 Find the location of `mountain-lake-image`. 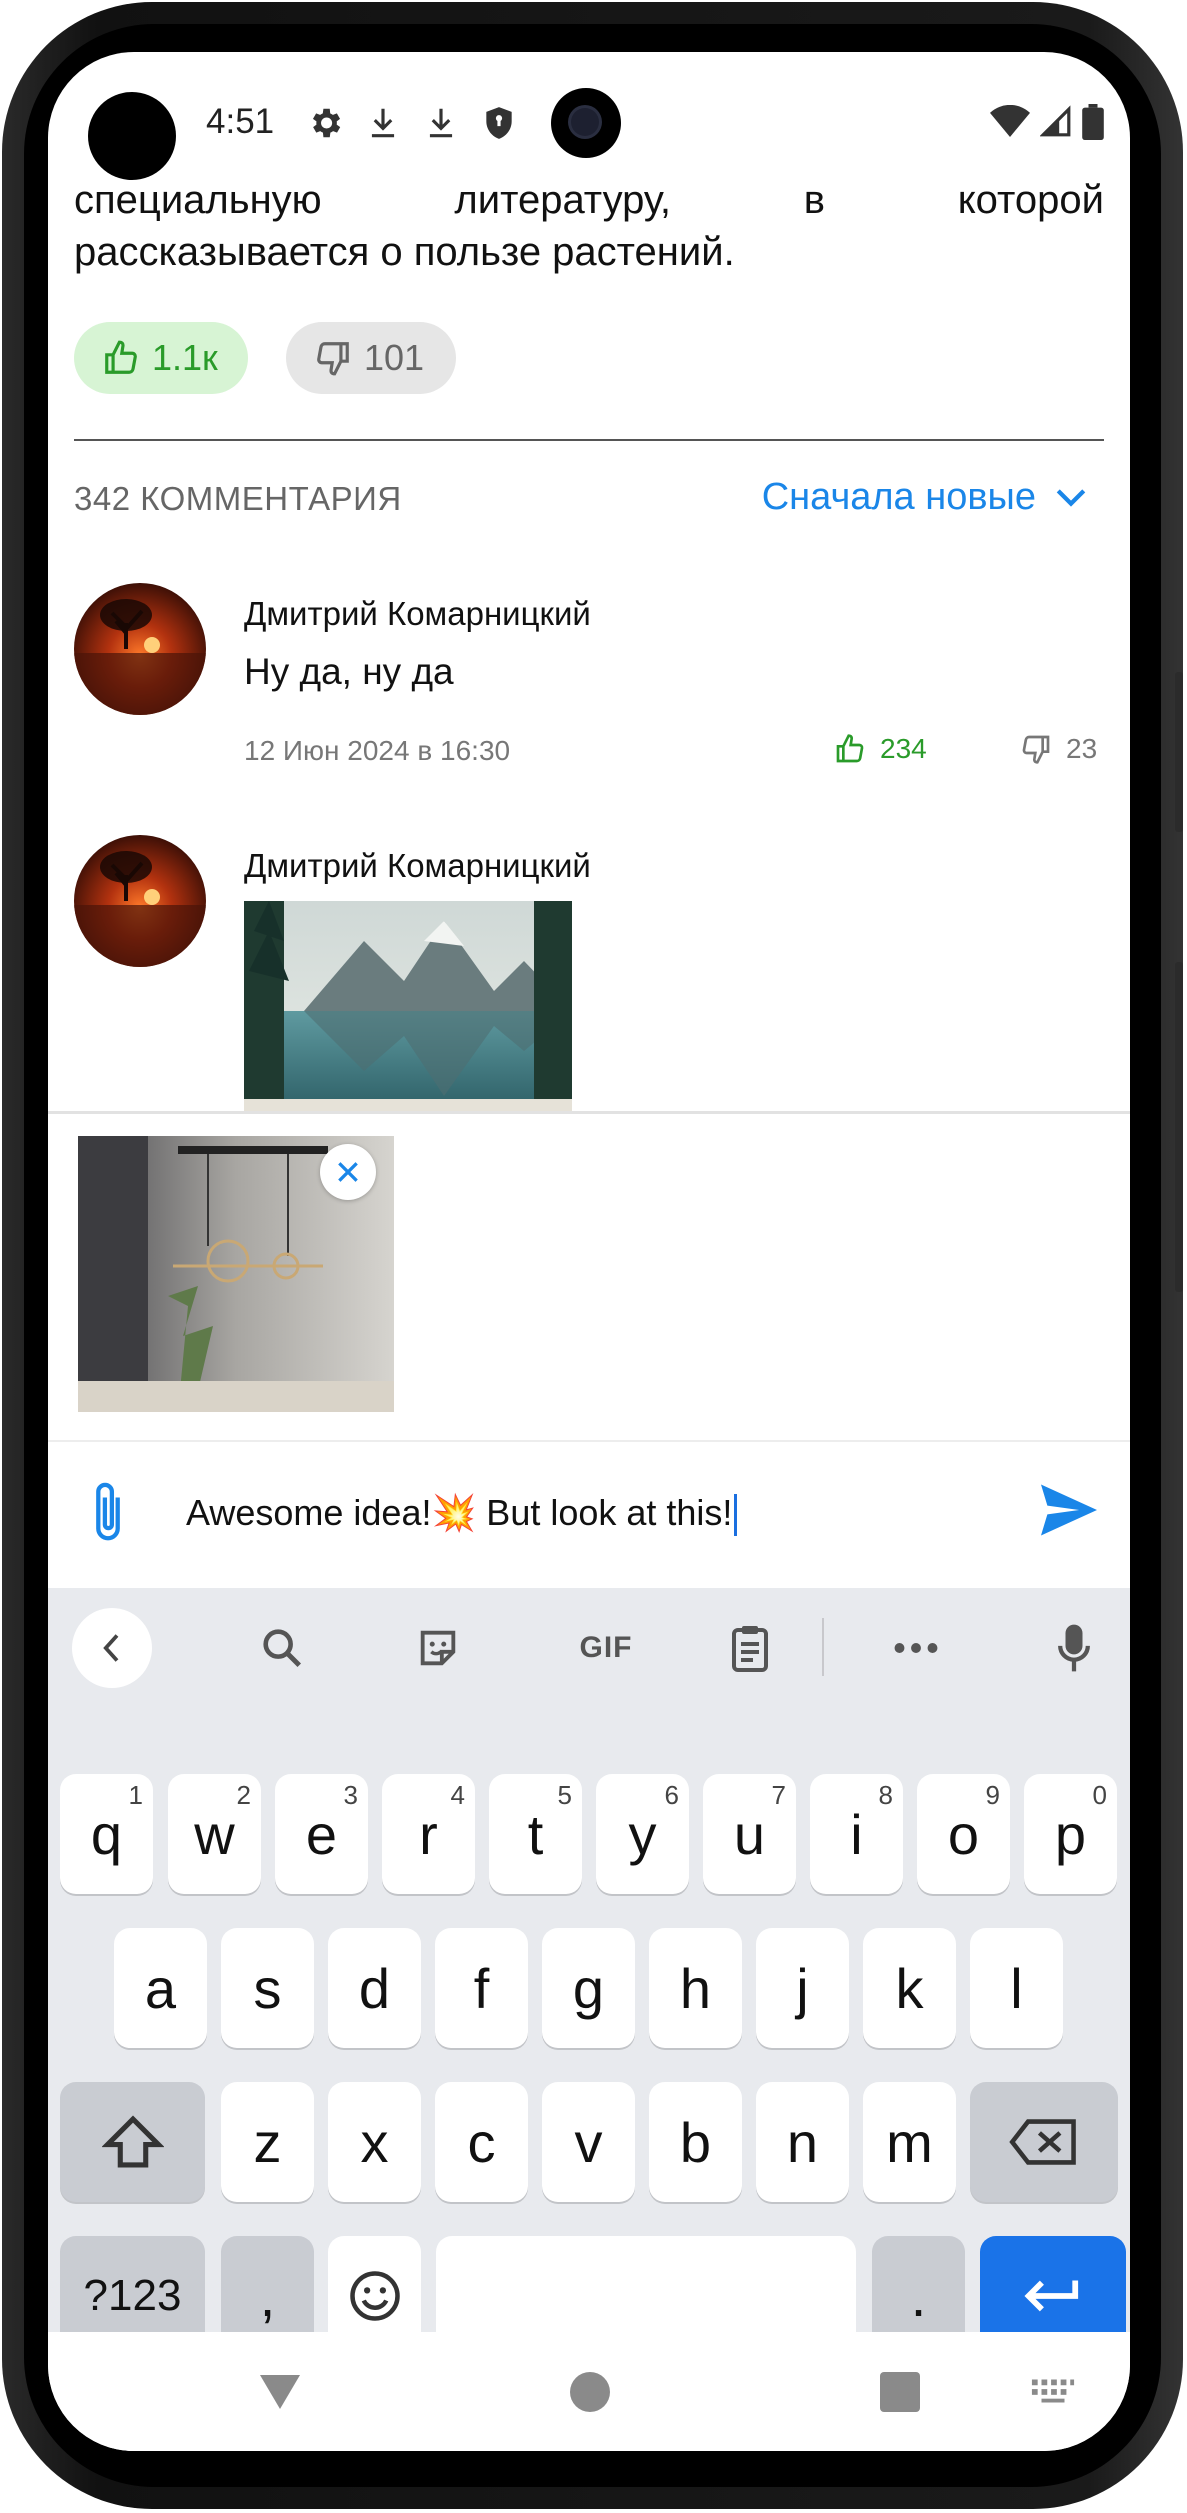

mountain-lake-image is located at coordinates (408, 1006).